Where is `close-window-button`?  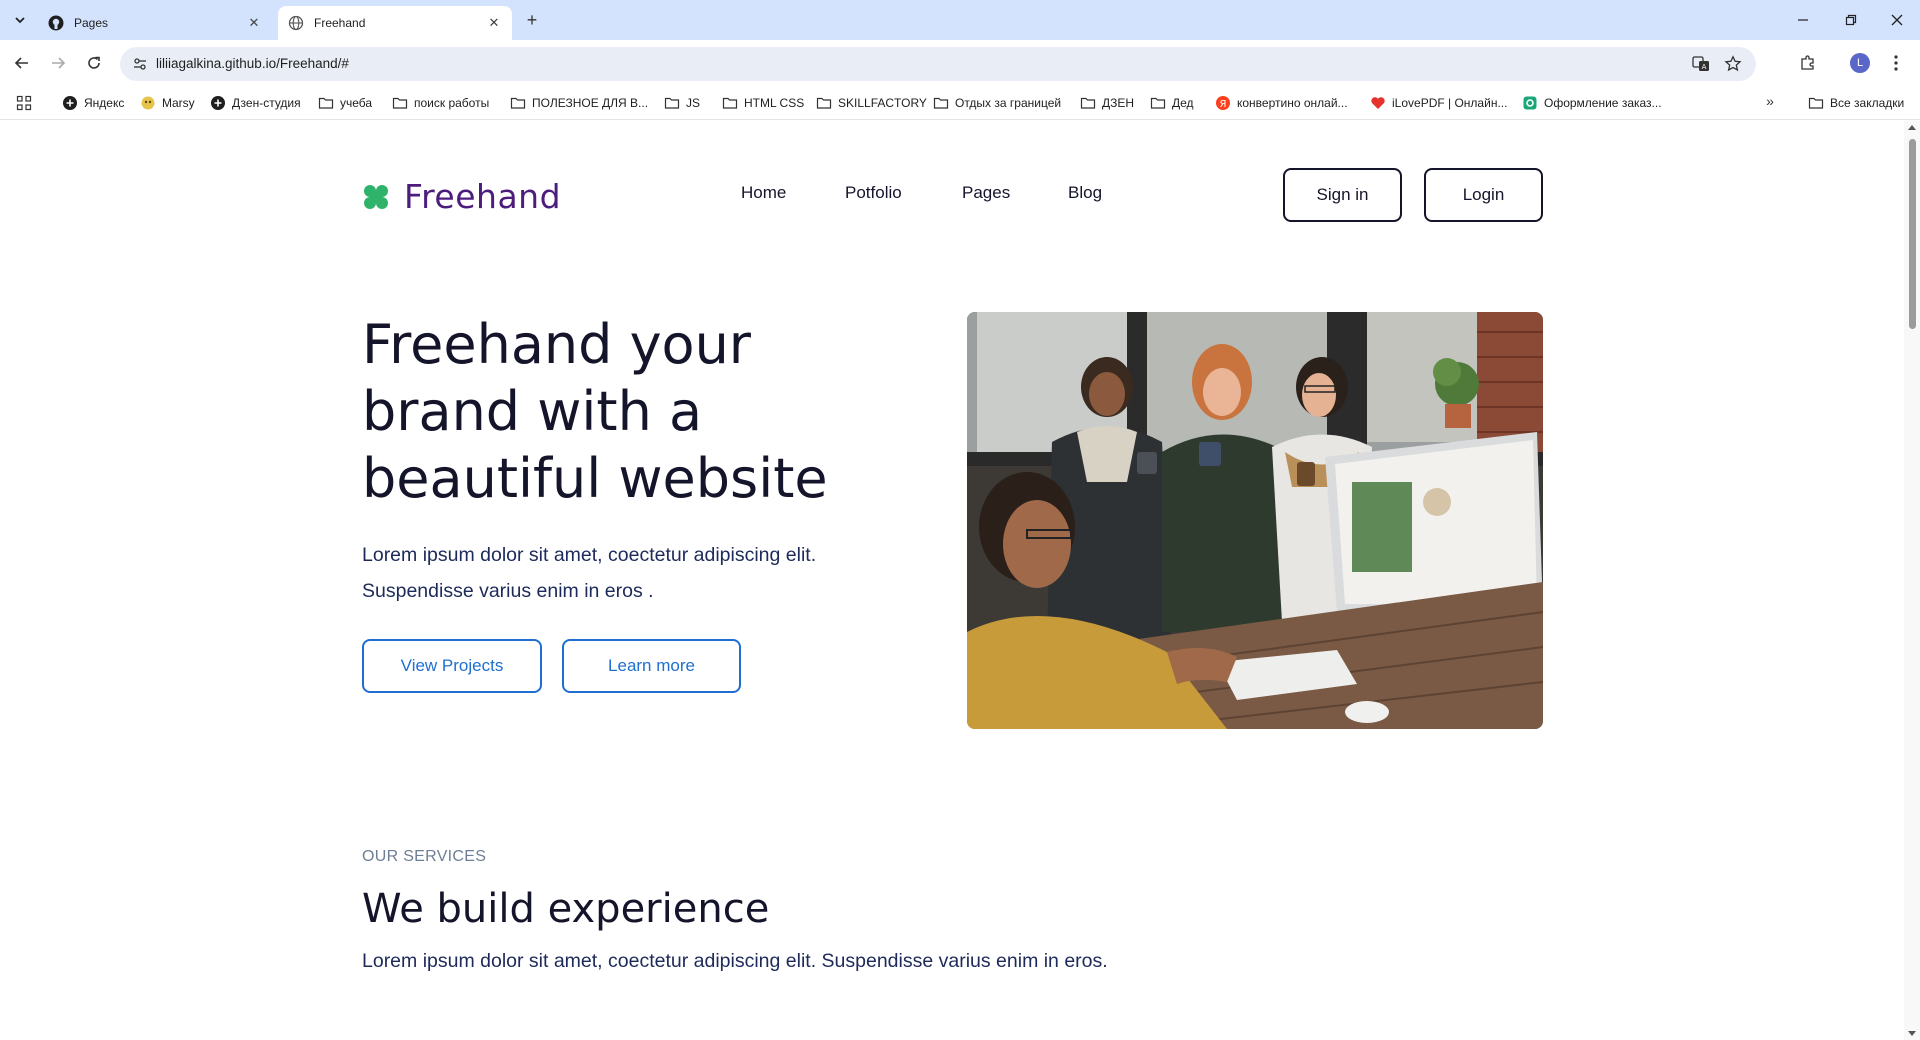 close-window-button is located at coordinates (1897, 20).